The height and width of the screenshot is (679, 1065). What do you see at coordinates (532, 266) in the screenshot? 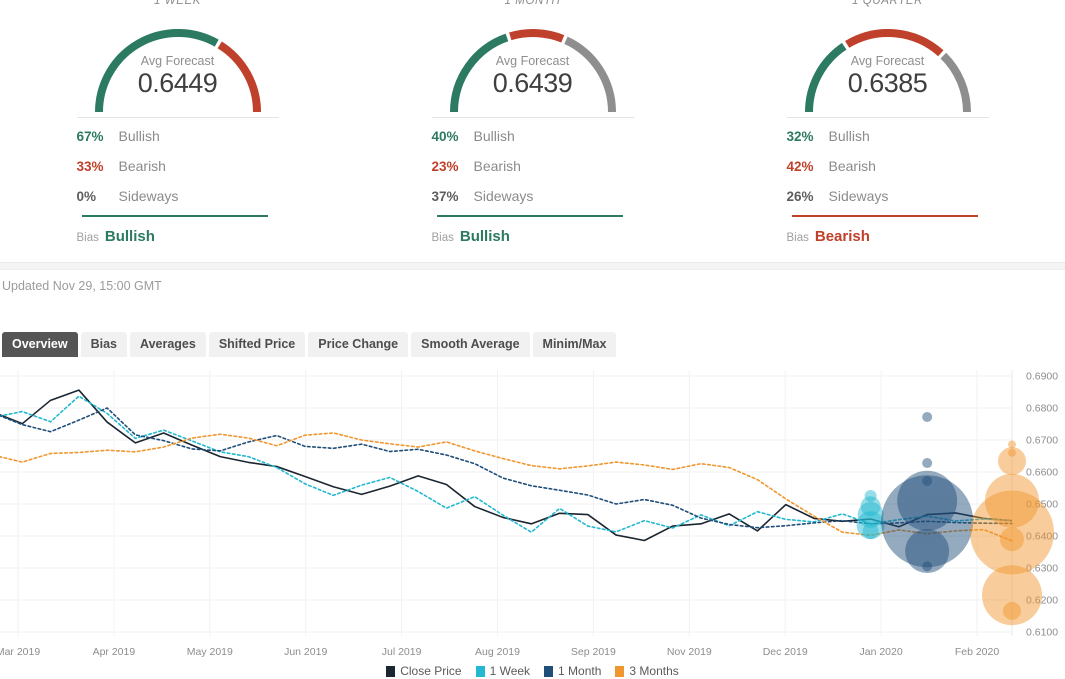
I see `section-separator` at bounding box center [532, 266].